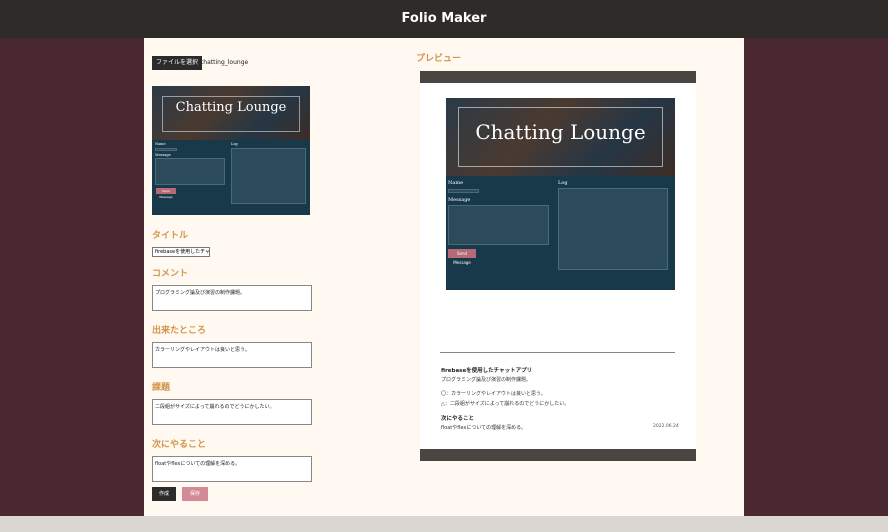  I want to click on preview-next-text: floatやflexについての理解を深める。, so click(484, 428).